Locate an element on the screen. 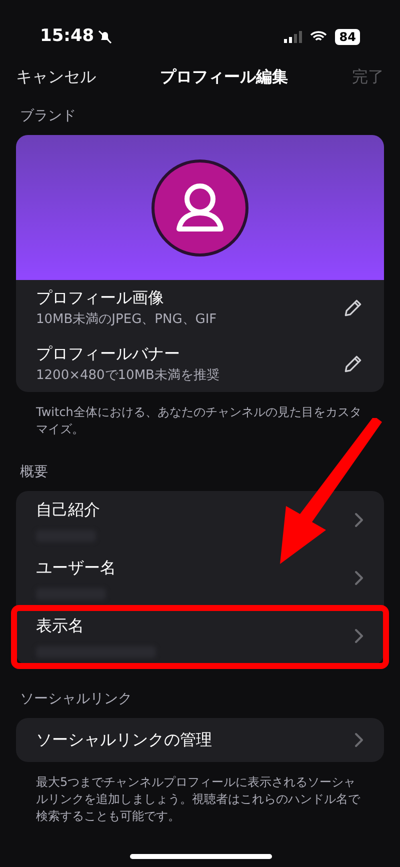  row-title: プロフィール画像 is located at coordinates (100, 298).